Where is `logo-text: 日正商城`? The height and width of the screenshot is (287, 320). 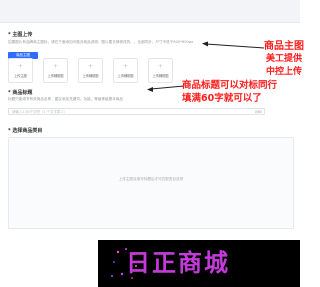
logo-text: 日正商城 is located at coordinates (178, 263).